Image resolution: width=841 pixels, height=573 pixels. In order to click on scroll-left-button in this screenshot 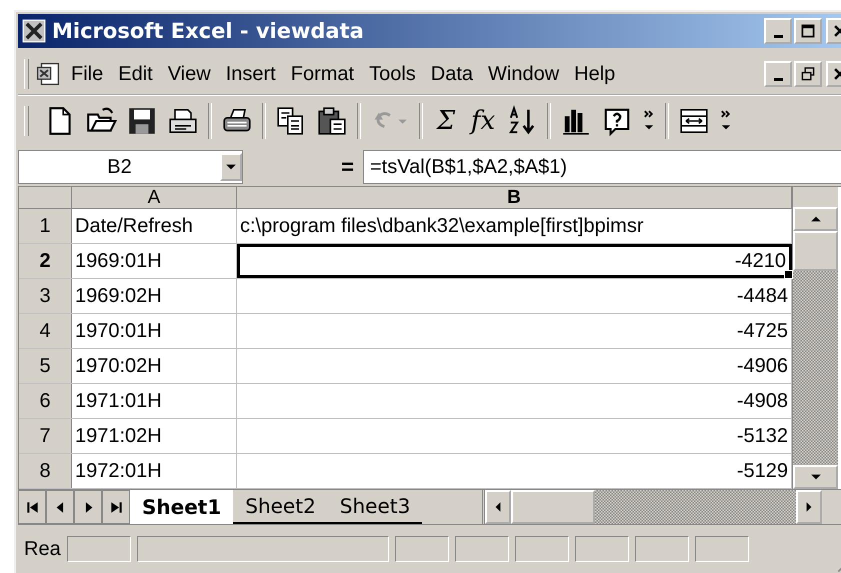, I will do `click(498, 507)`.